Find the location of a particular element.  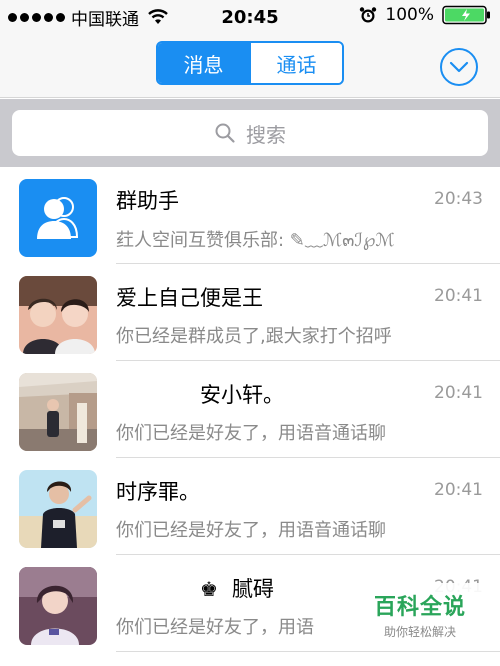

conversation-title: 群助手 is located at coordinates (147, 201).